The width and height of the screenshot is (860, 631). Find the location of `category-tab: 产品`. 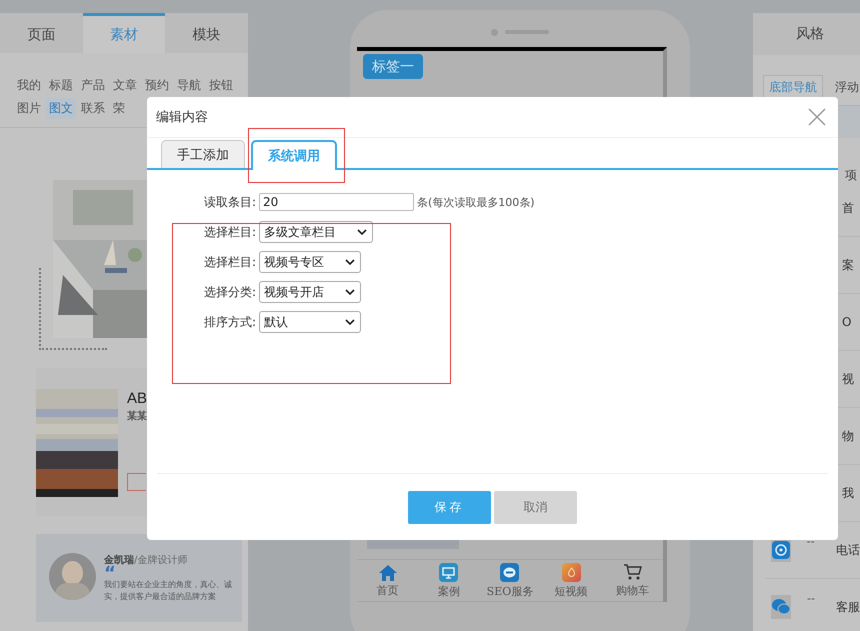

category-tab: 产品 is located at coordinates (93, 85).